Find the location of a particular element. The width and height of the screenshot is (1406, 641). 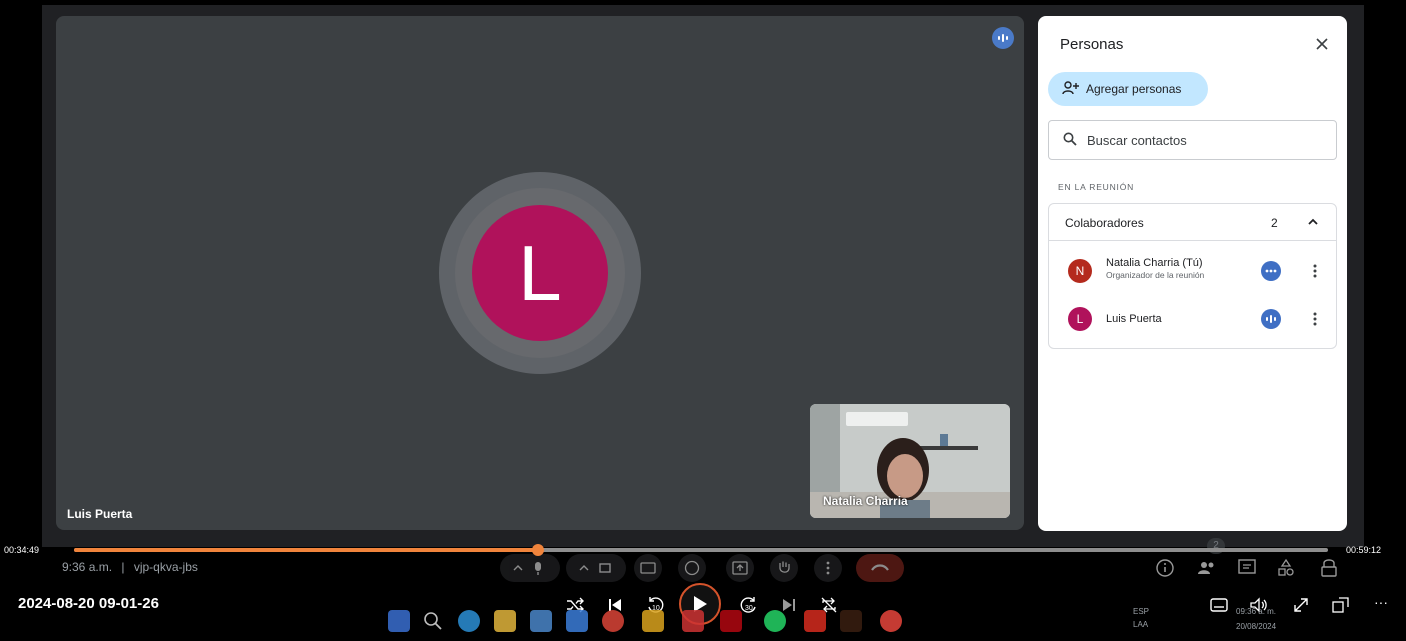

chrome-icon is located at coordinates (613, 621).